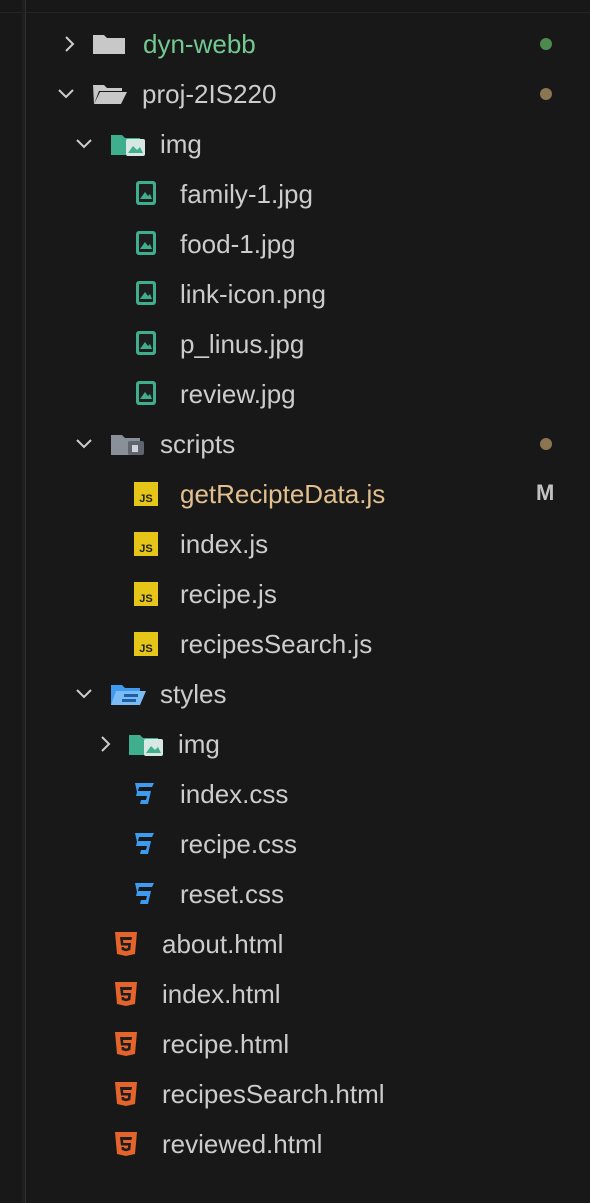  Describe the element at coordinates (545, 492) in the screenshot. I see `git-modified-badge: M` at that location.